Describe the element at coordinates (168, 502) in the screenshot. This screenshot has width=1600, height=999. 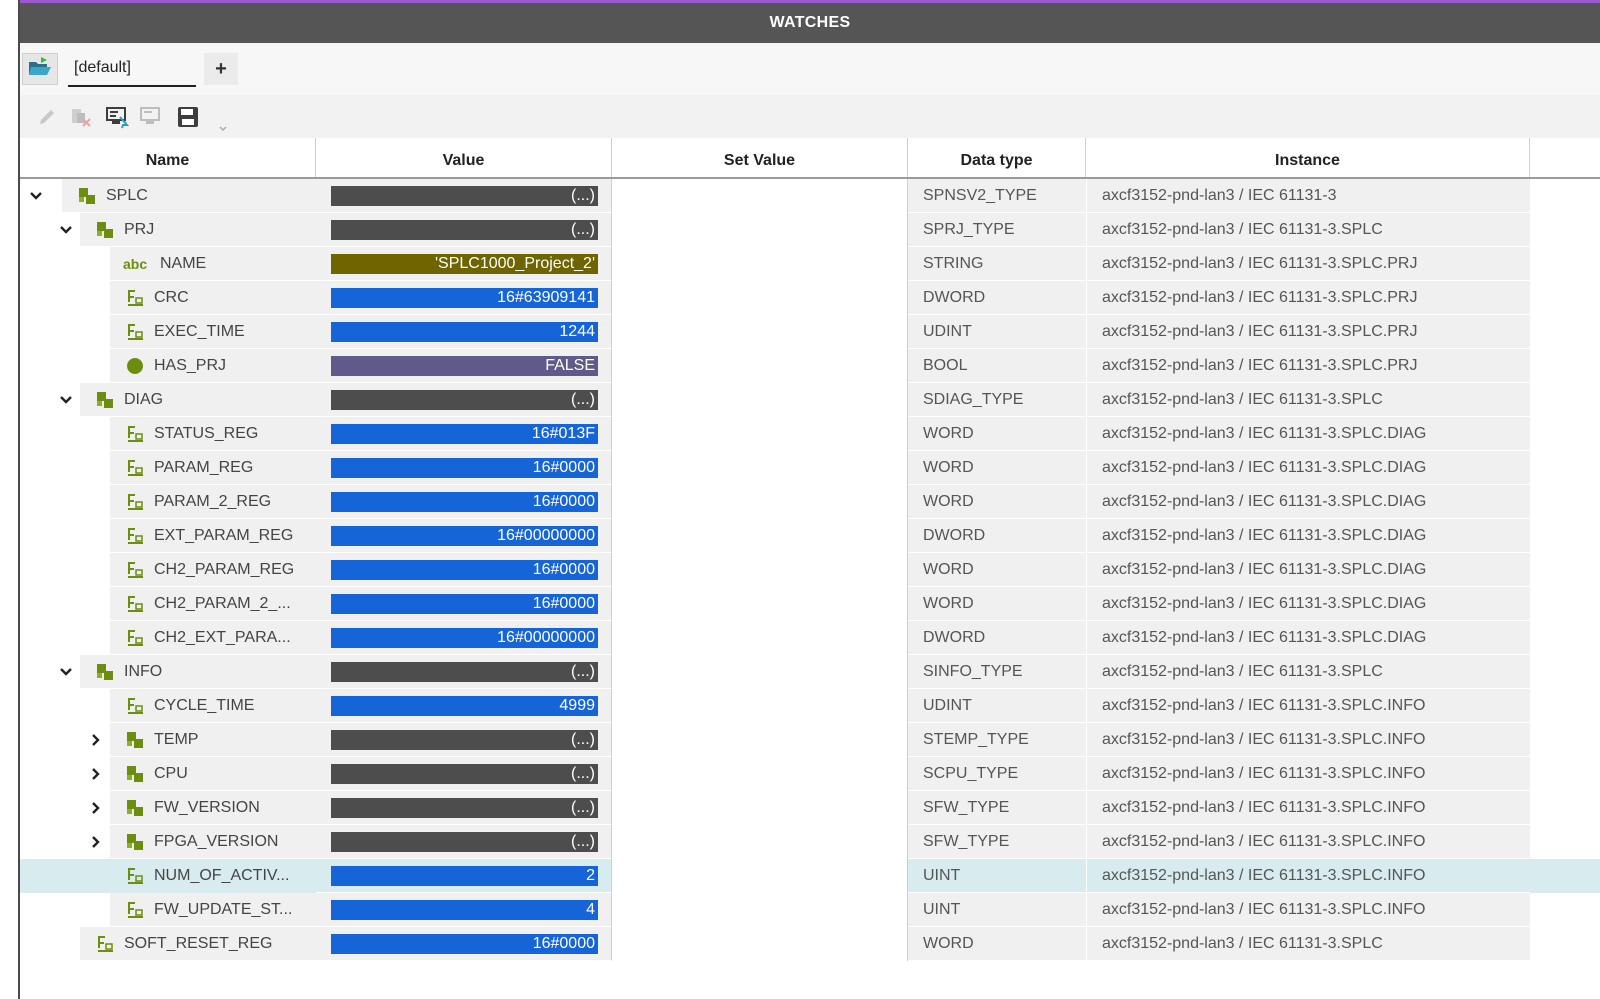
I see `name-cell: PARAM_2_REG` at that location.